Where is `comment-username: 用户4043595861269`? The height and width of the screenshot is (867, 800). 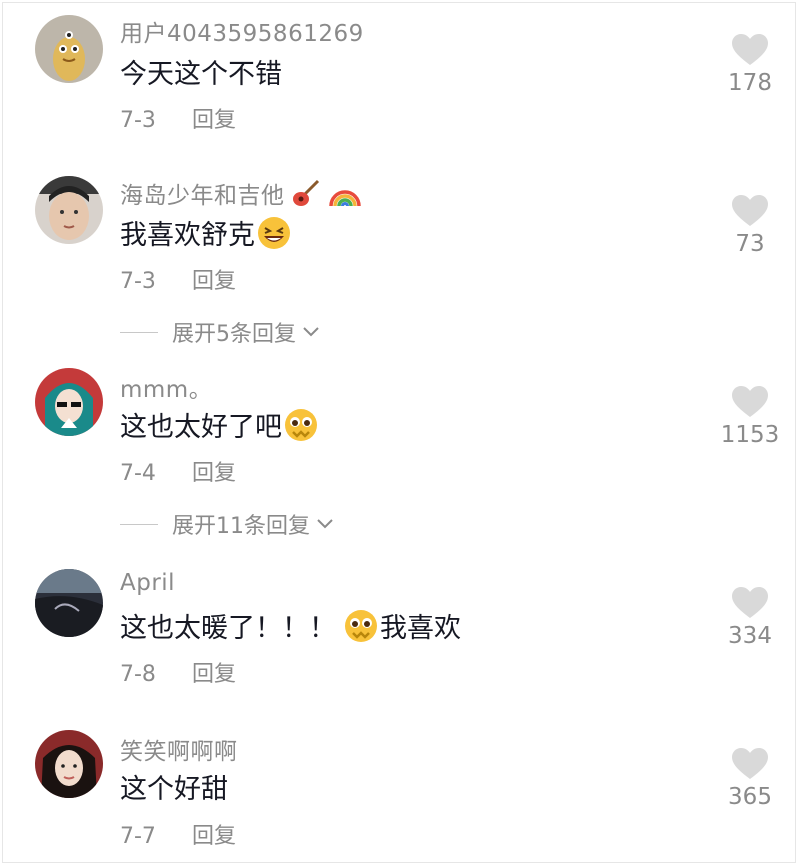
comment-username: 用户4043595861269 is located at coordinates (242, 31).